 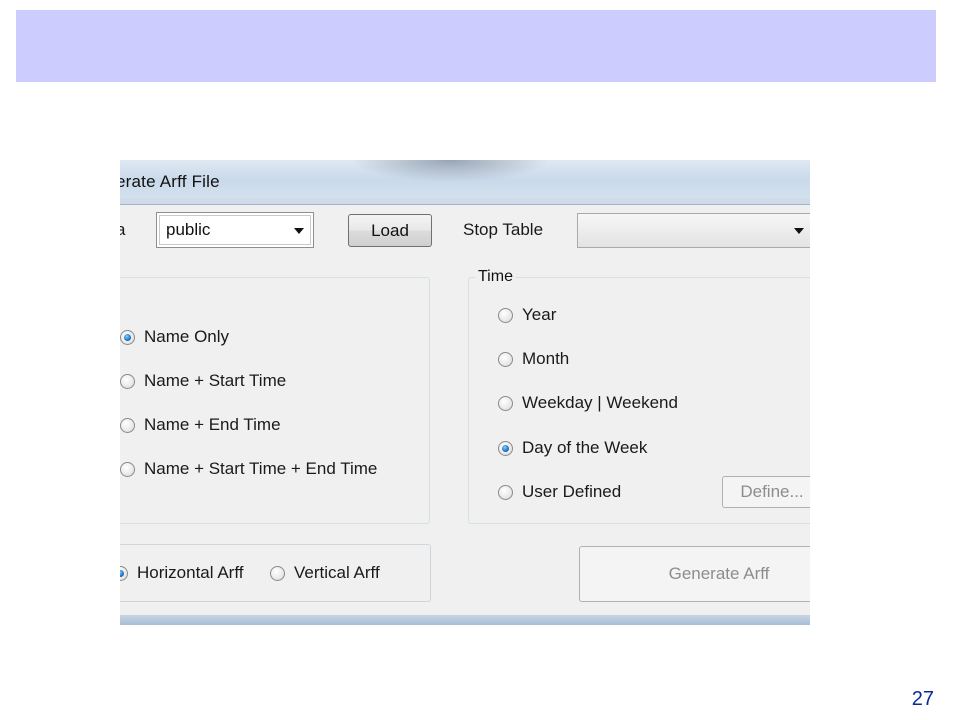 I want to click on window-title: erate Arff File, so click(x=170, y=181).